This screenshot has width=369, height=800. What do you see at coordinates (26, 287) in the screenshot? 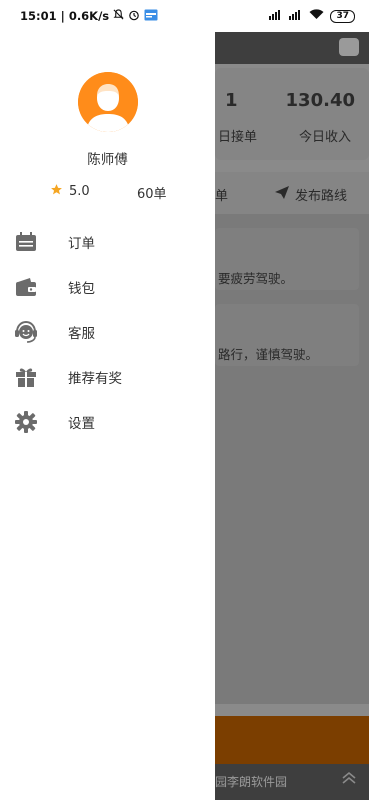
I see `wallet-icon` at bounding box center [26, 287].